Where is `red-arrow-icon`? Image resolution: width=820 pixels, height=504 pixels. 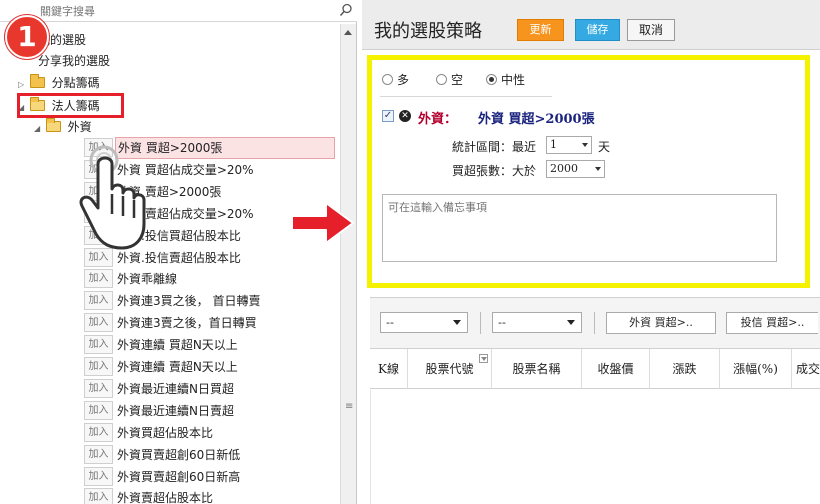 red-arrow-icon is located at coordinates (322, 223).